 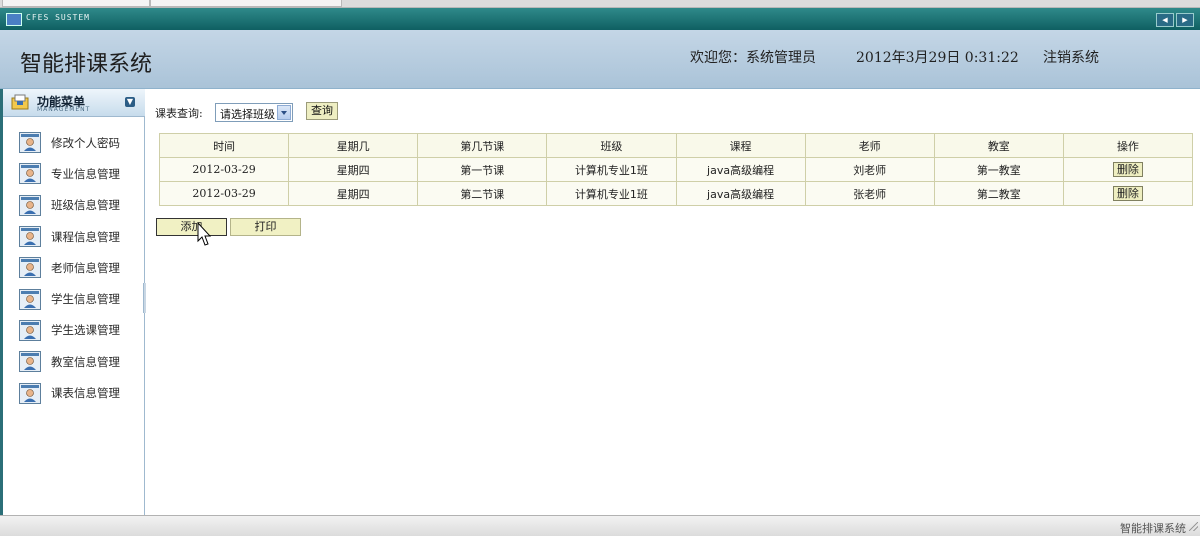 What do you see at coordinates (85, 393) in the screenshot?
I see `sidebar-item-label: 课表信息管理` at bounding box center [85, 393].